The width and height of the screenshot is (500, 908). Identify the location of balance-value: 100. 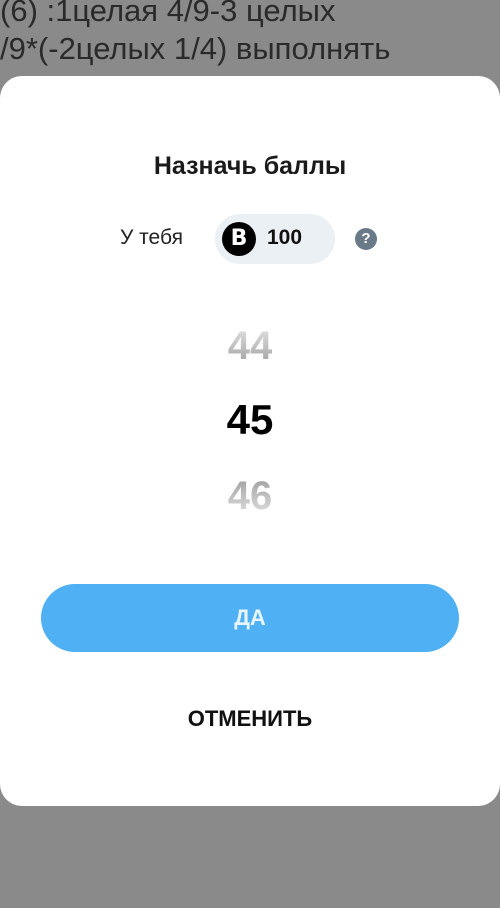
(285, 237).